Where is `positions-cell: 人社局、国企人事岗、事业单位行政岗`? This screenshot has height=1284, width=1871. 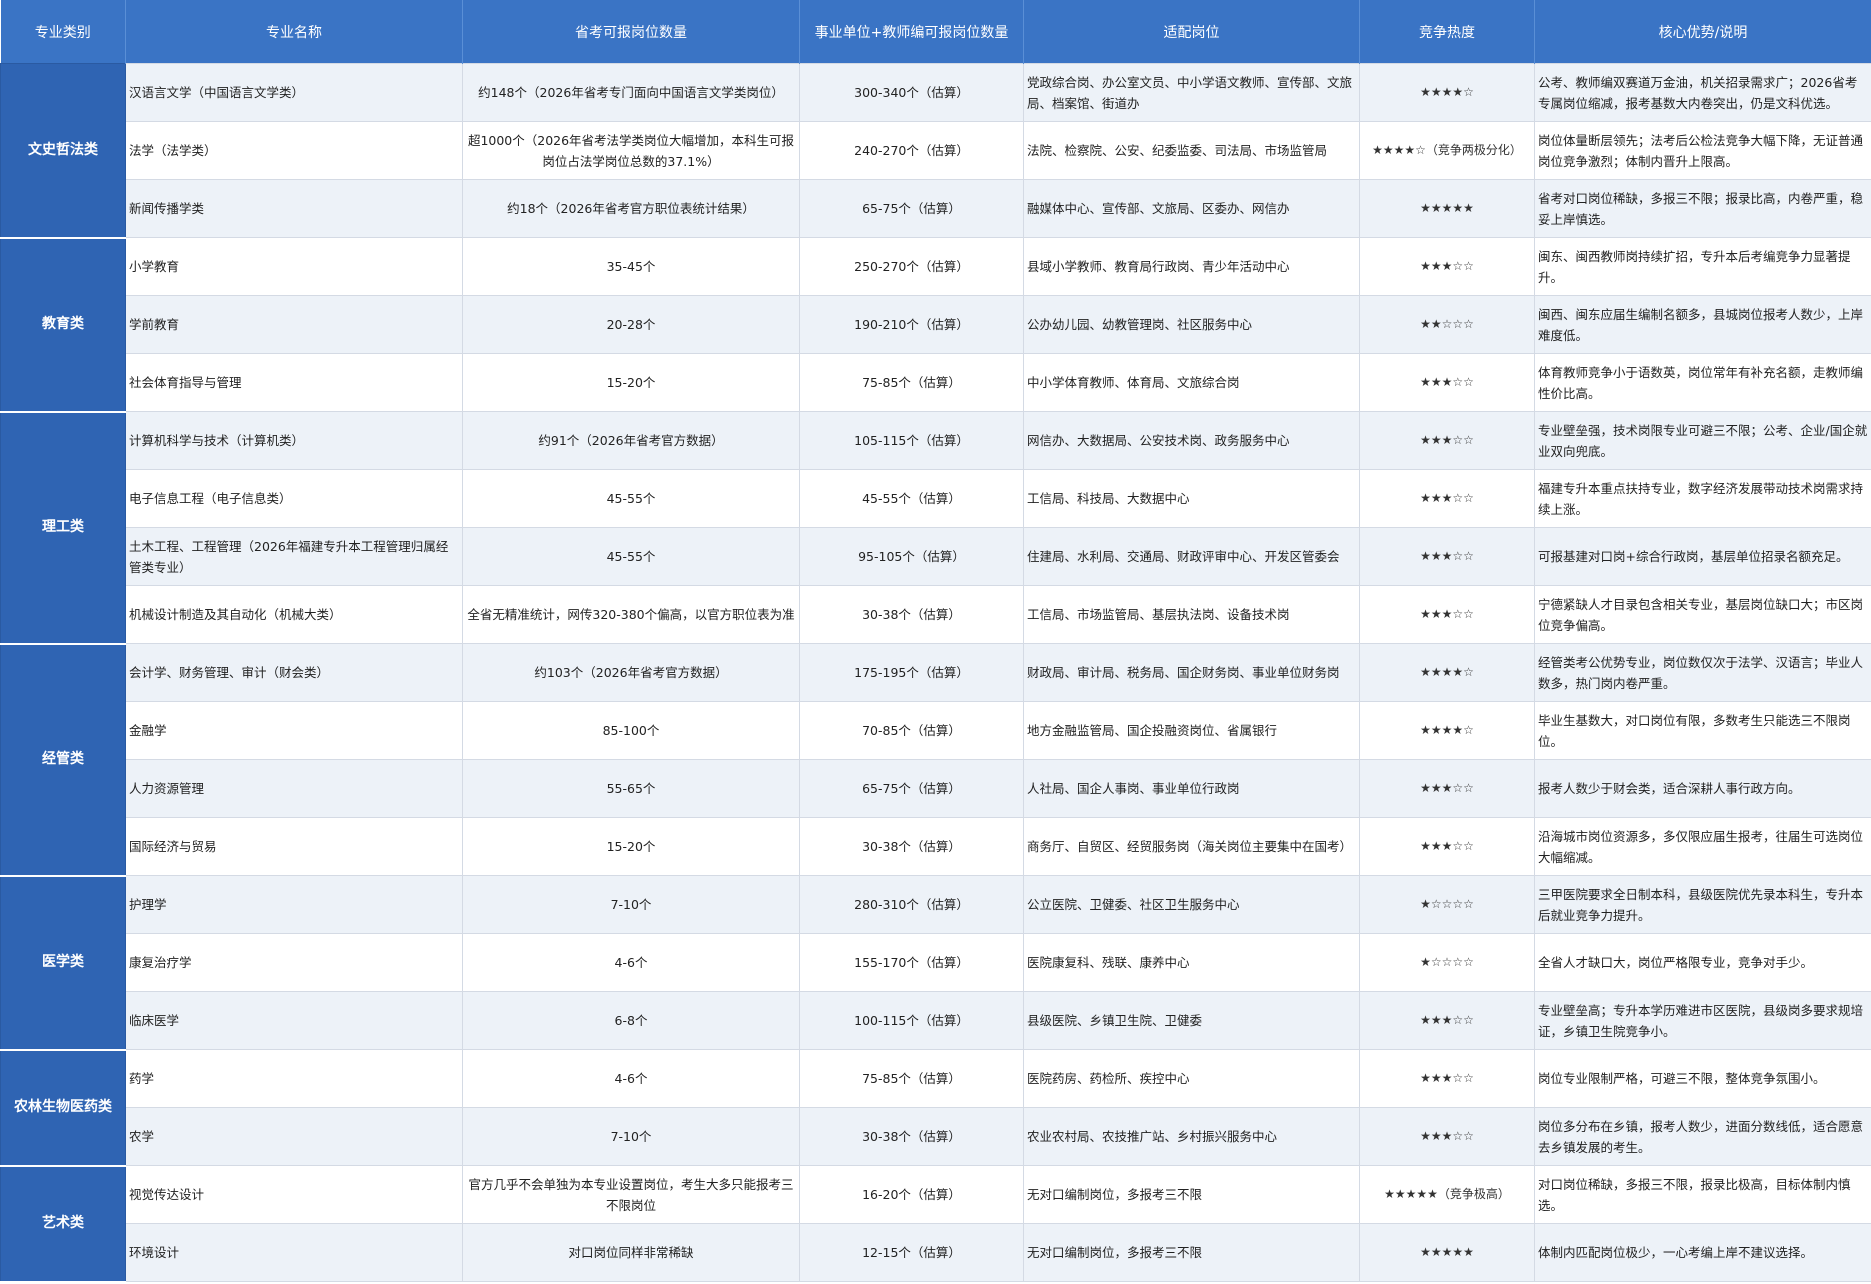 positions-cell: 人社局、国企人事岗、事业单位行政岗 is located at coordinates (1191, 788).